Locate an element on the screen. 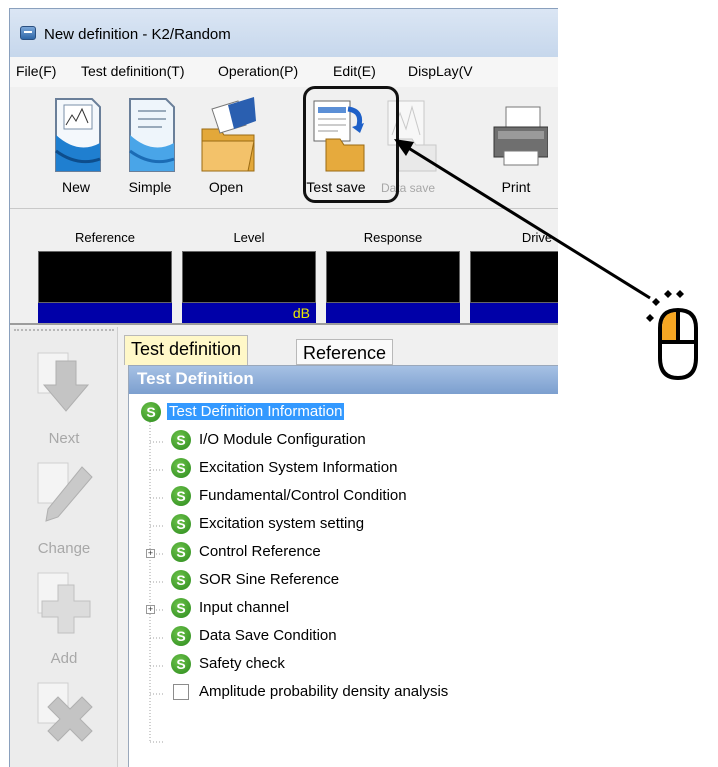  reference-label: Reference is located at coordinates (105, 237).